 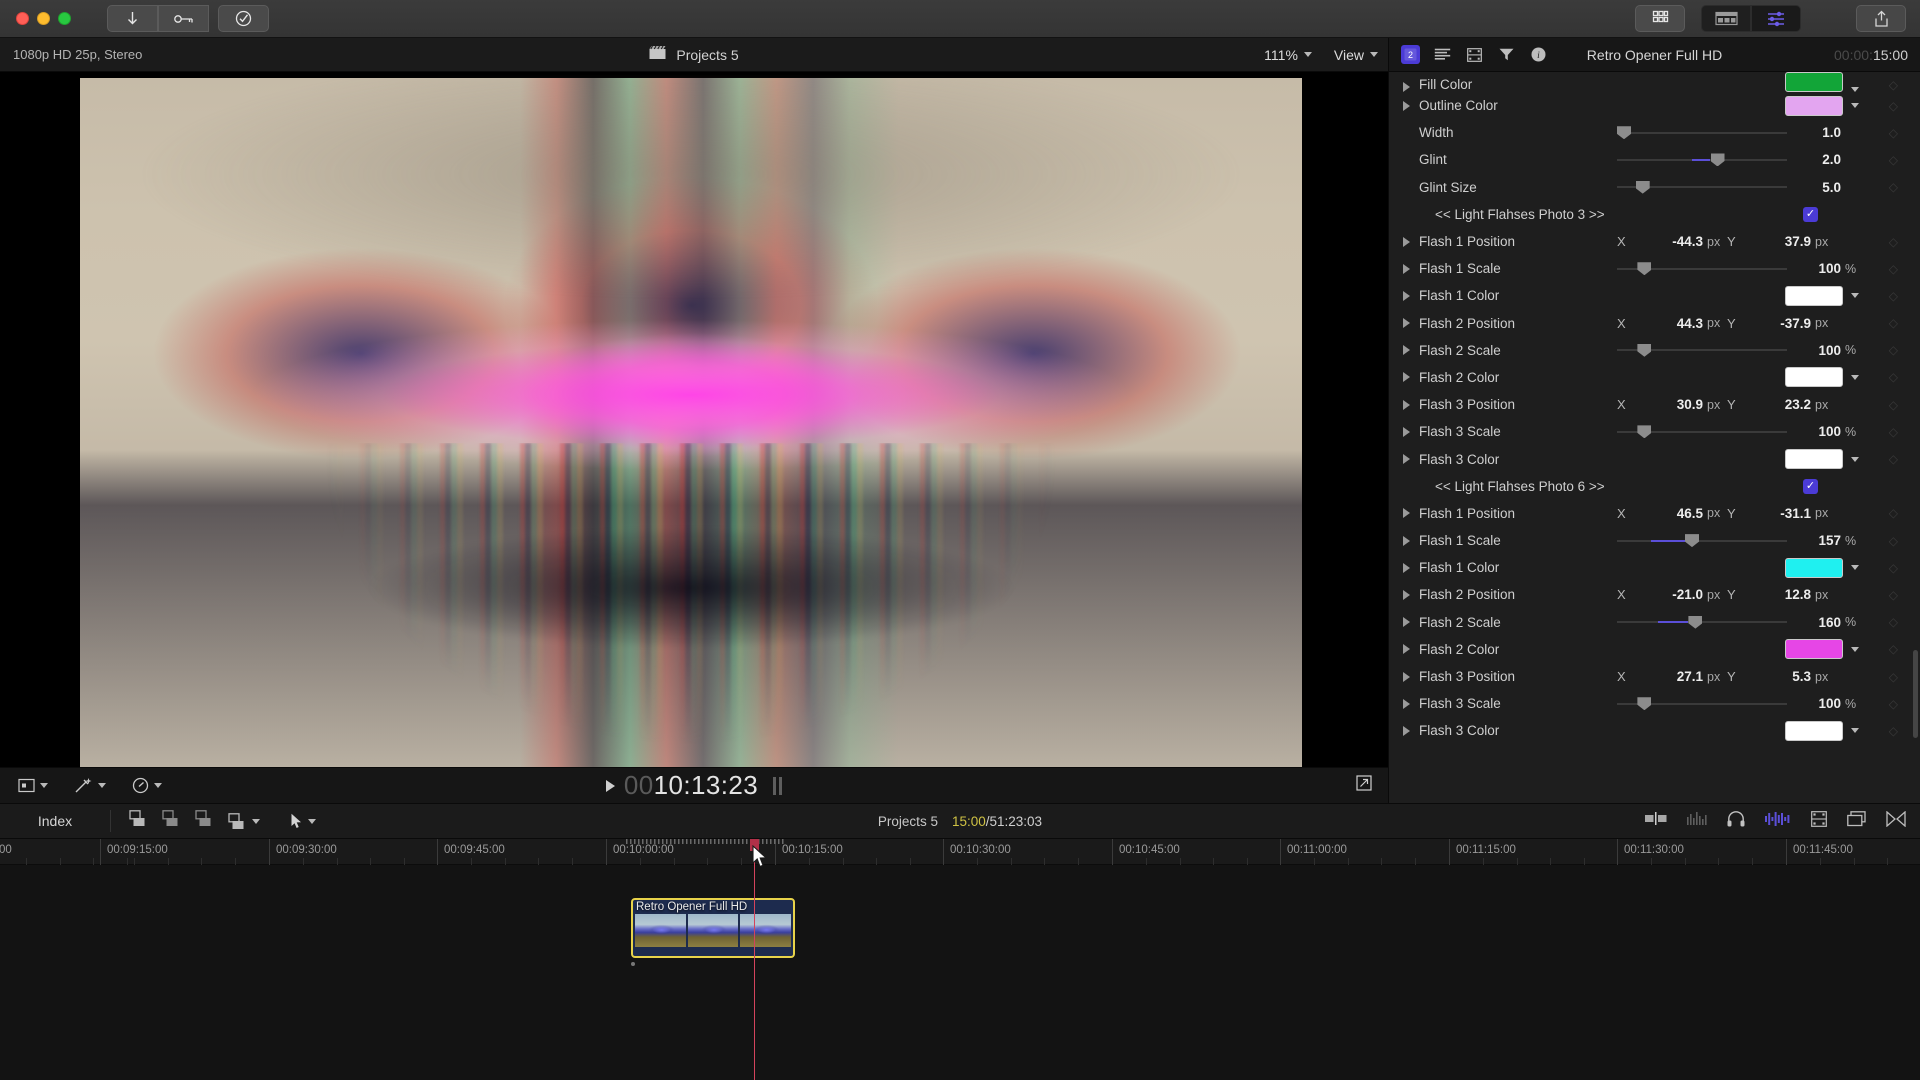 What do you see at coordinates (1814, 187) in the screenshot?
I see `parameter-value: 5.0` at bounding box center [1814, 187].